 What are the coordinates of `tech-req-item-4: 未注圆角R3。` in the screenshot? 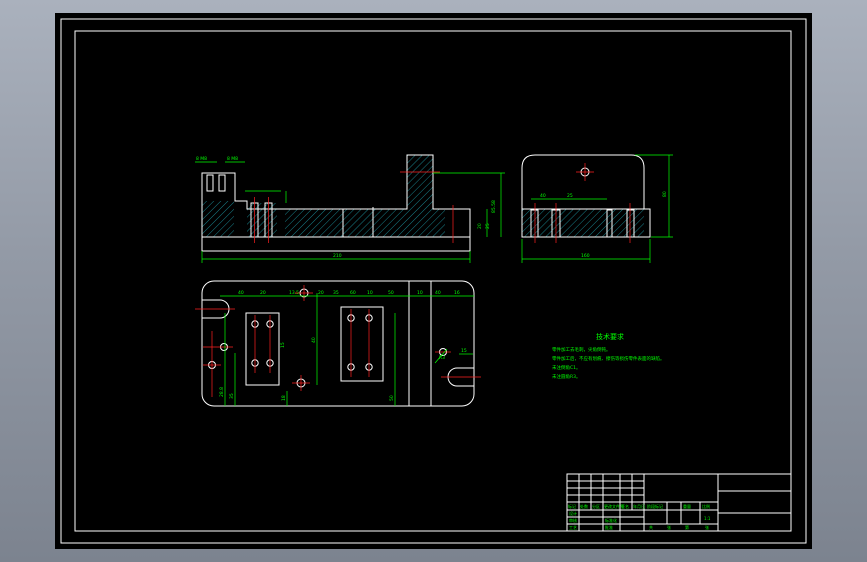 It's located at (566, 376).